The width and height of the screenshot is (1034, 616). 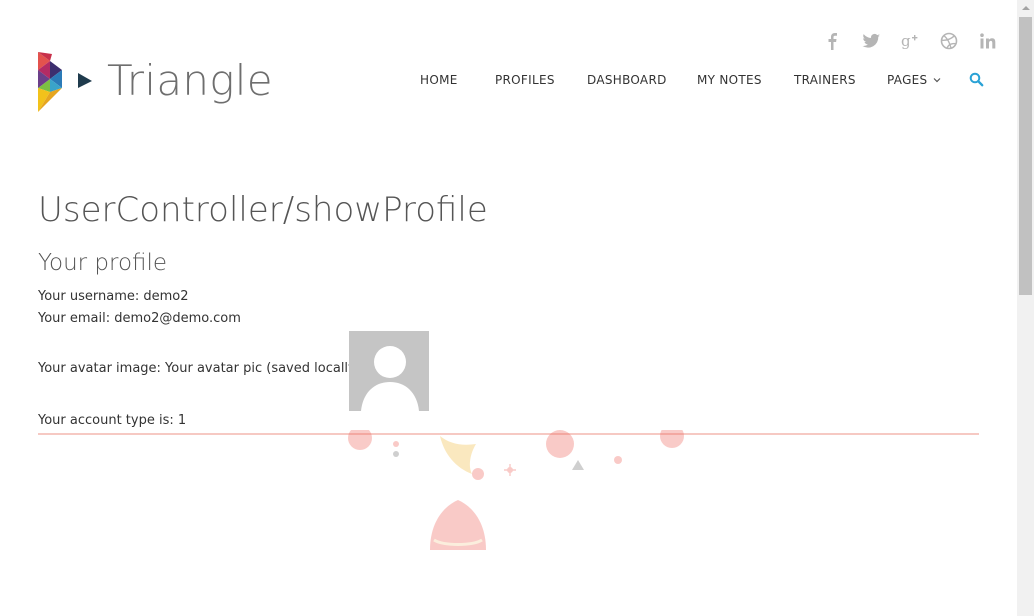 I want to click on avatar, so click(x=389, y=371).